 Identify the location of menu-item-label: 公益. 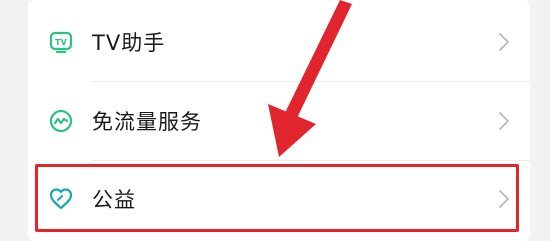
(114, 200).